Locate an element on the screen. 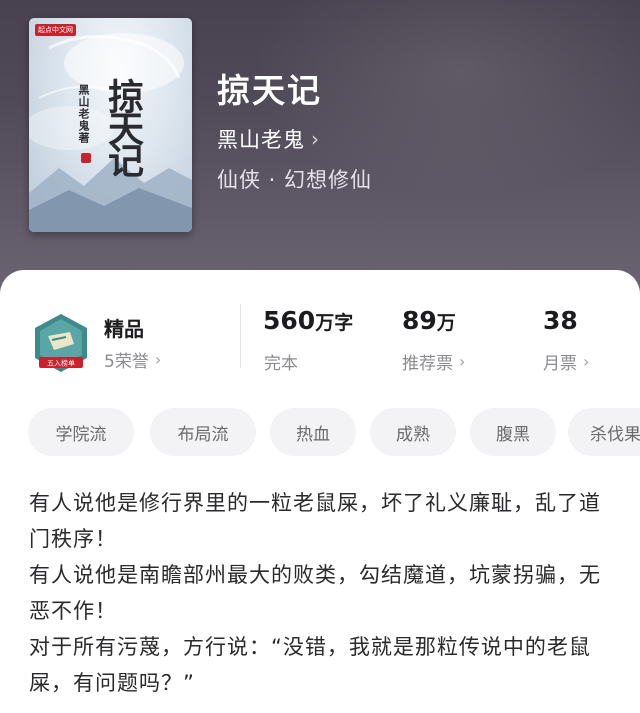 The image size is (640, 713). tag-chip: 学院流 is located at coordinates (81, 432).